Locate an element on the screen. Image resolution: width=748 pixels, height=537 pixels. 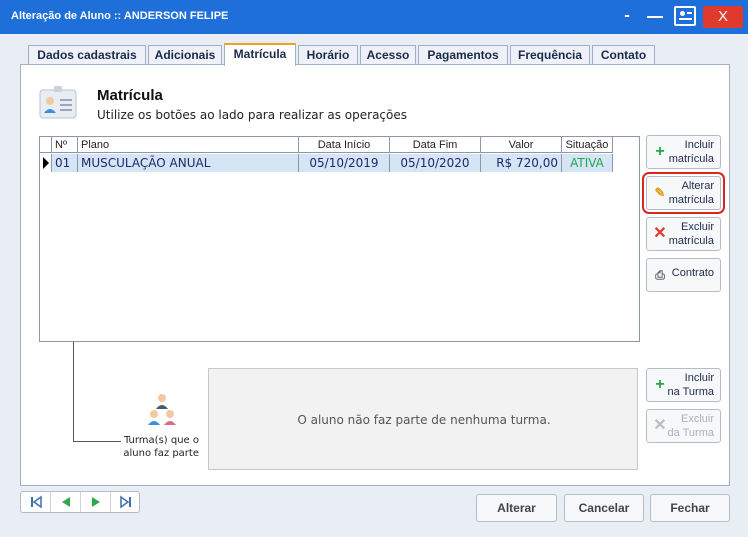
excluir-turma-button: ✕ Excluir da Turma is located at coordinates (683, 426).